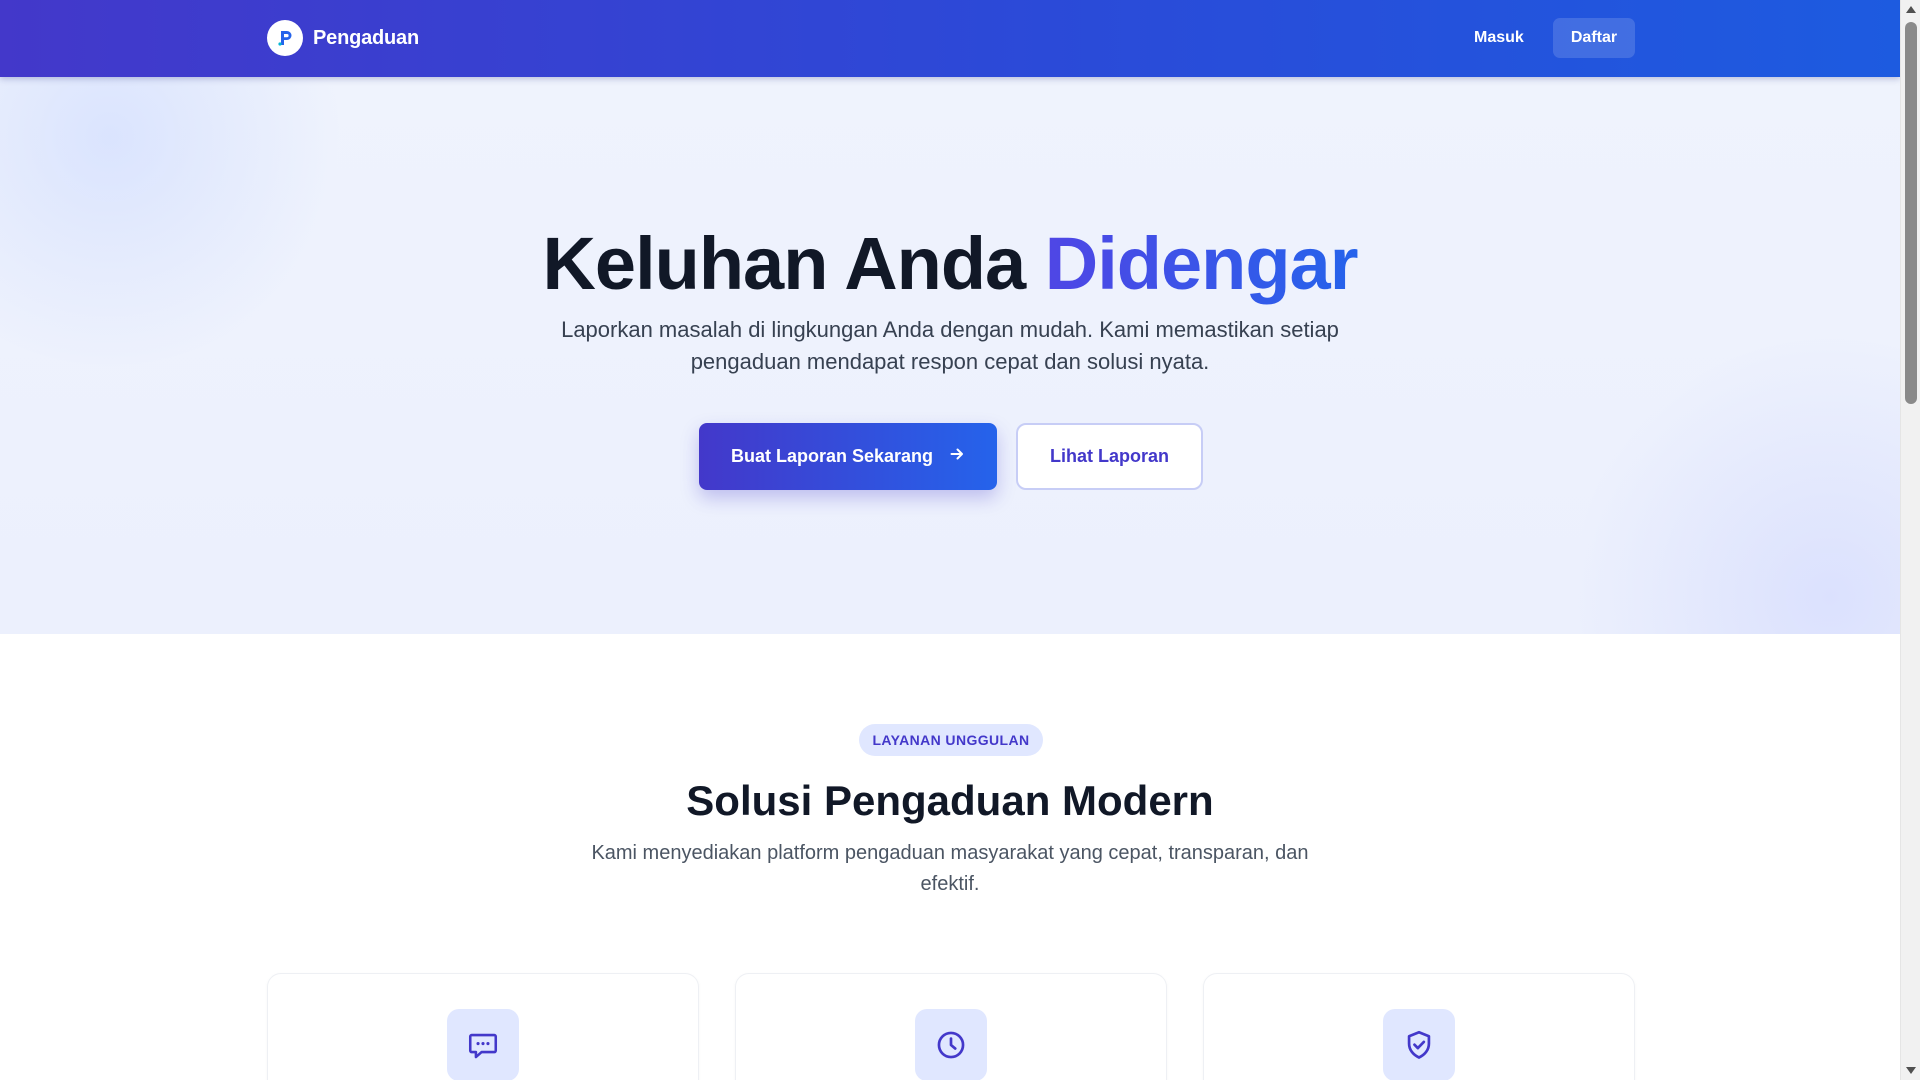 This screenshot has height=1080, width=1920. Describe the element at coordinates (832, 456) in the screenshot. I see `create-report-label: Buat Laporan Sekarang` at that location.